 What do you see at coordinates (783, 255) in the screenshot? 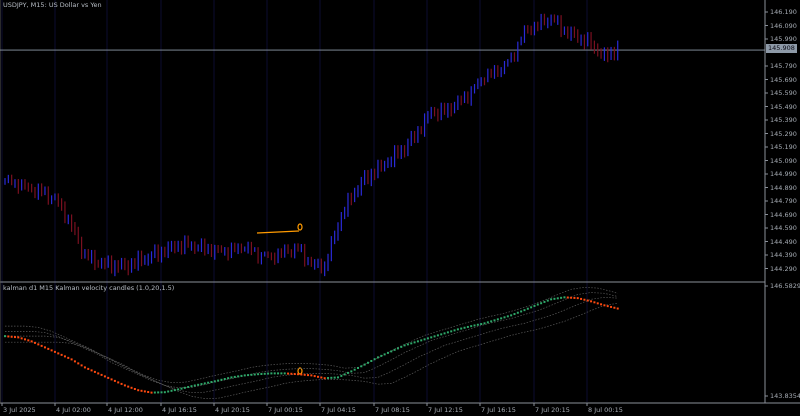
I see `price-label: 144.390` at bounding box center [783, 255].